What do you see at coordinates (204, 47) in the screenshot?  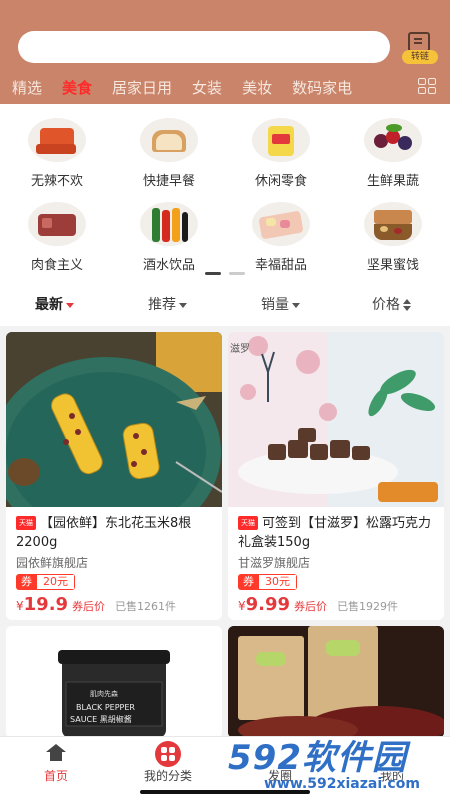 I see `search-input` at bounding box center [204, 47].